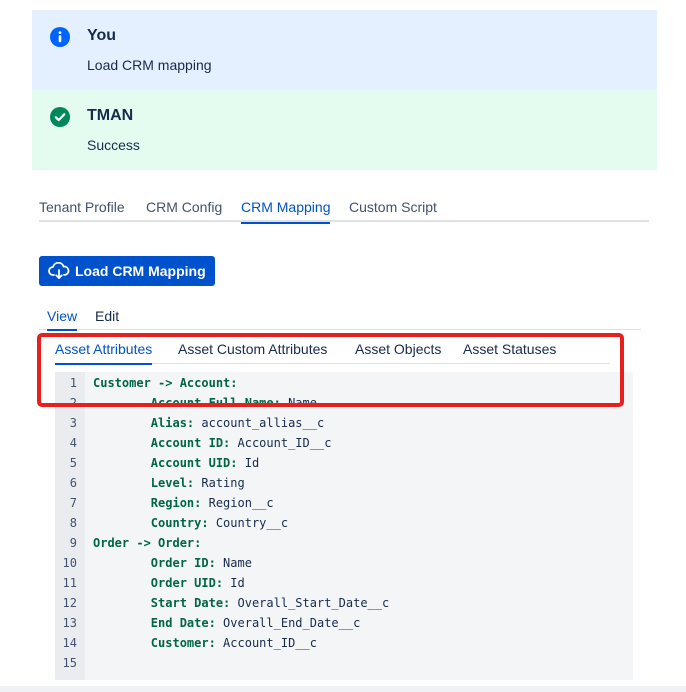 The image size is (686, 692). I want to click on code-line: 8 Country: Country__c, so click(344, 523).